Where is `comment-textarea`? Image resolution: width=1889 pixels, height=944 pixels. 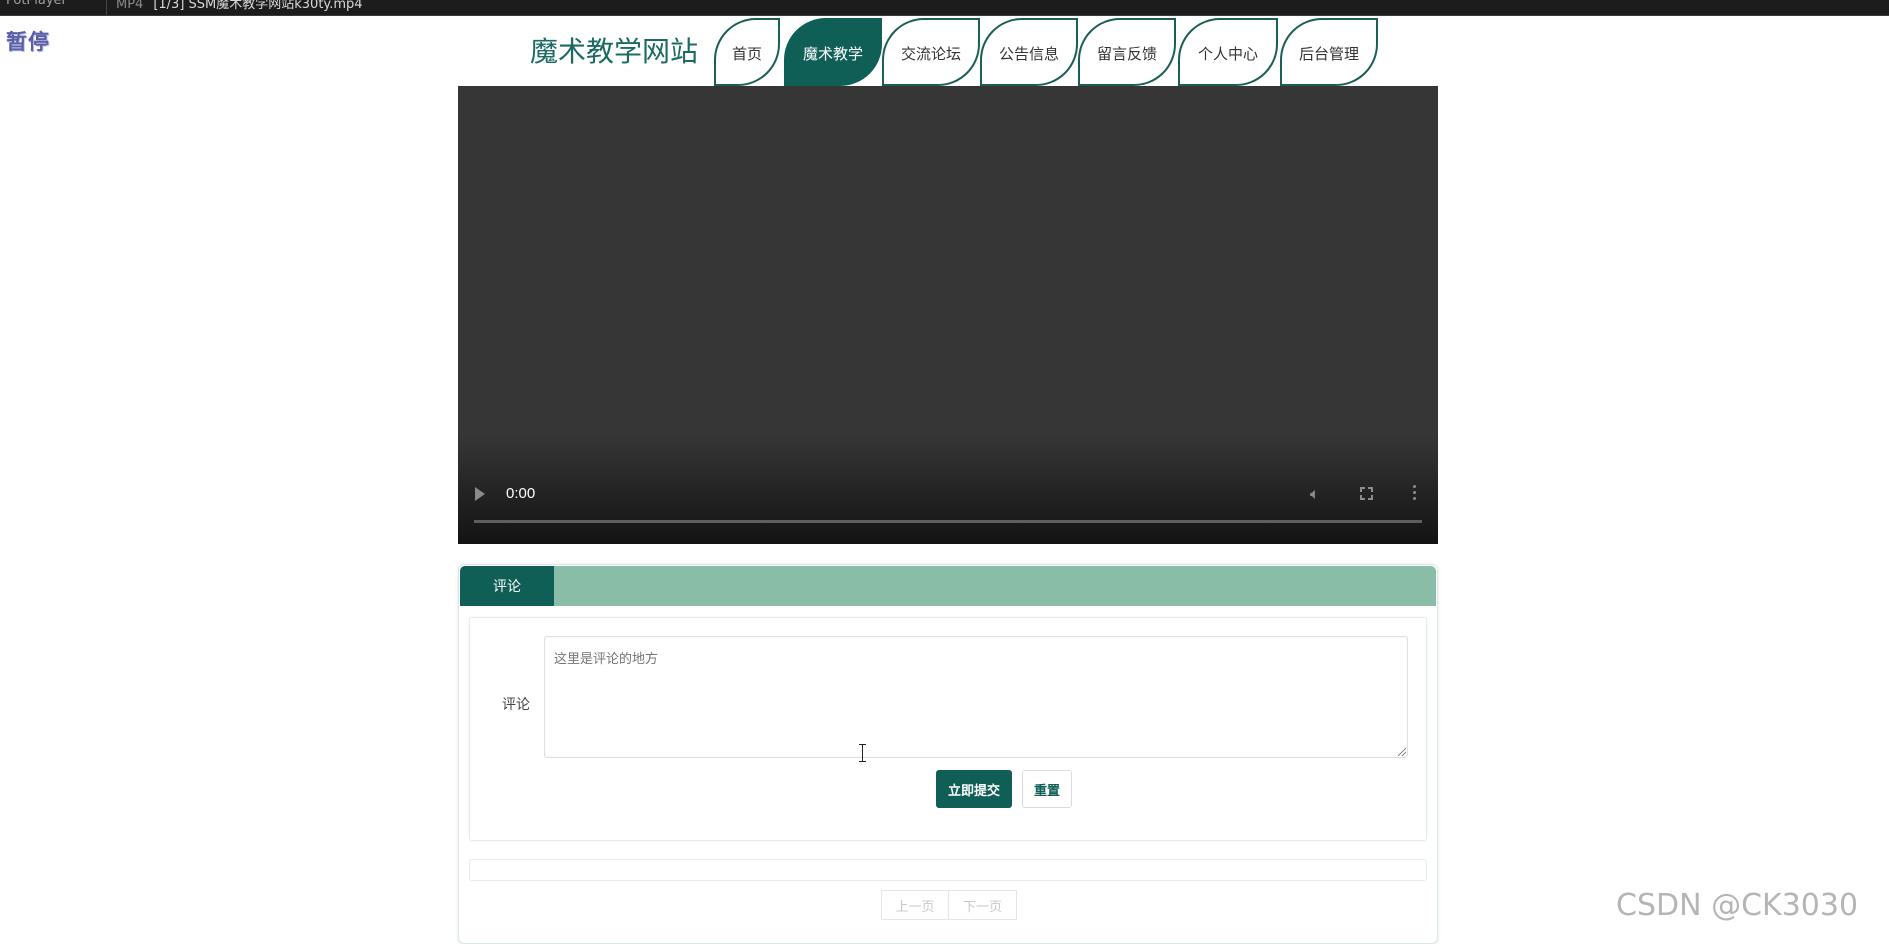 comment-textarea is located at coordinates (976, 697).